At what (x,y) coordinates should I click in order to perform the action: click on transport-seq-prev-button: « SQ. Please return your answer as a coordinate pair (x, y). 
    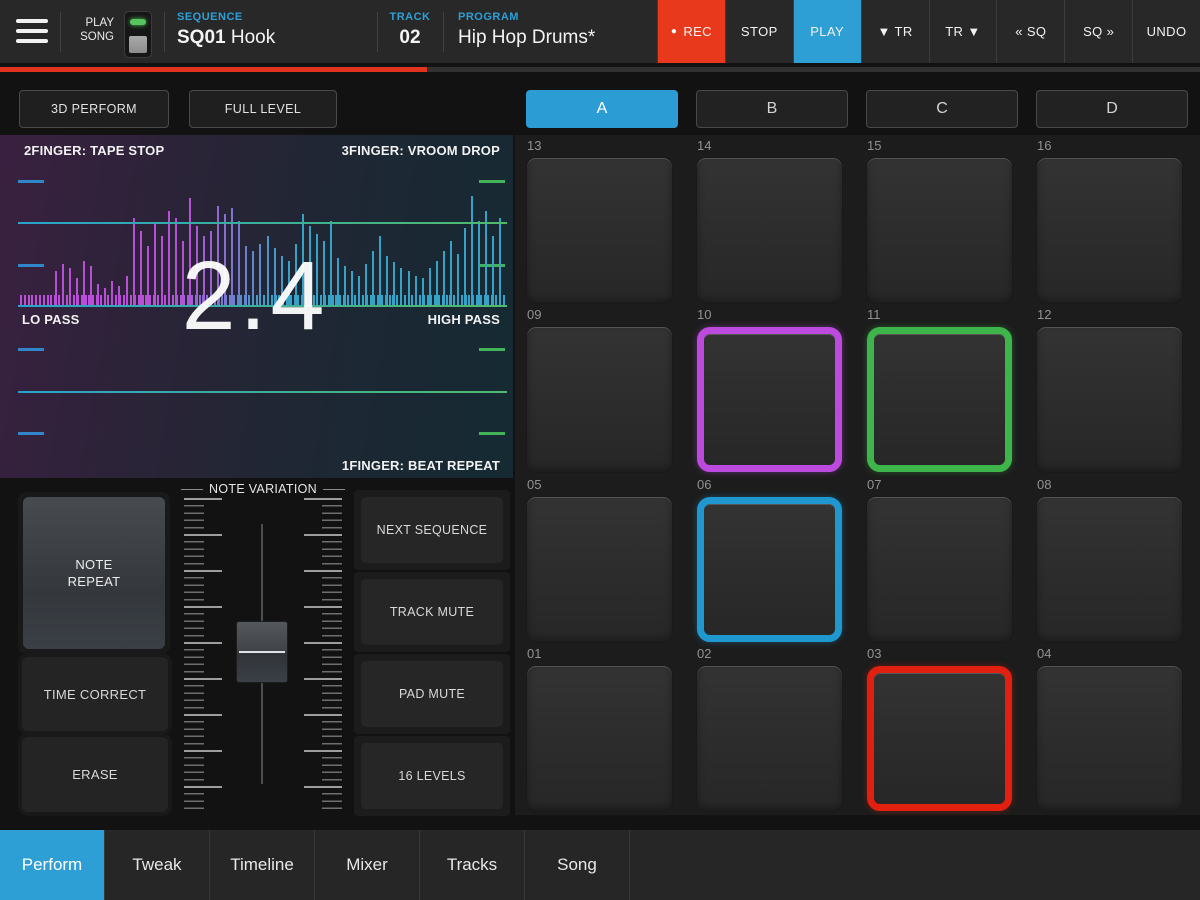
    Looking at the image, I should click on (1030, 31).